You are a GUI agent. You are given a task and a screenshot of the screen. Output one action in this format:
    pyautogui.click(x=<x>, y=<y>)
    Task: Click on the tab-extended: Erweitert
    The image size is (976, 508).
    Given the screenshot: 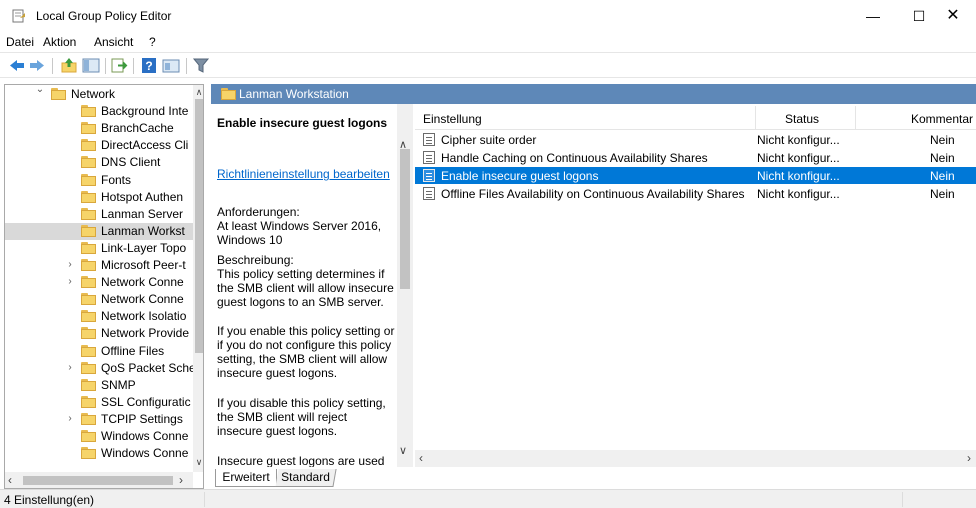 What is the action you would take?
    pyautogui.click(x=246, y=478)
    